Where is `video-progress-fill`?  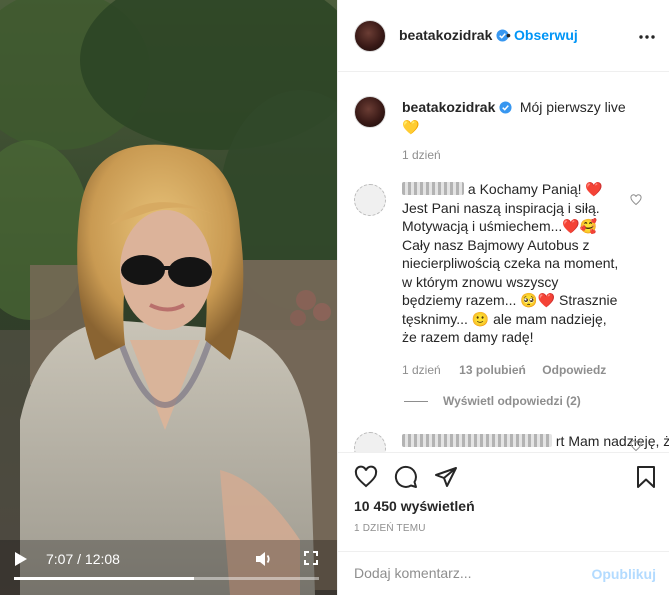
video-progress-fill is located at coordinates (104, 578).